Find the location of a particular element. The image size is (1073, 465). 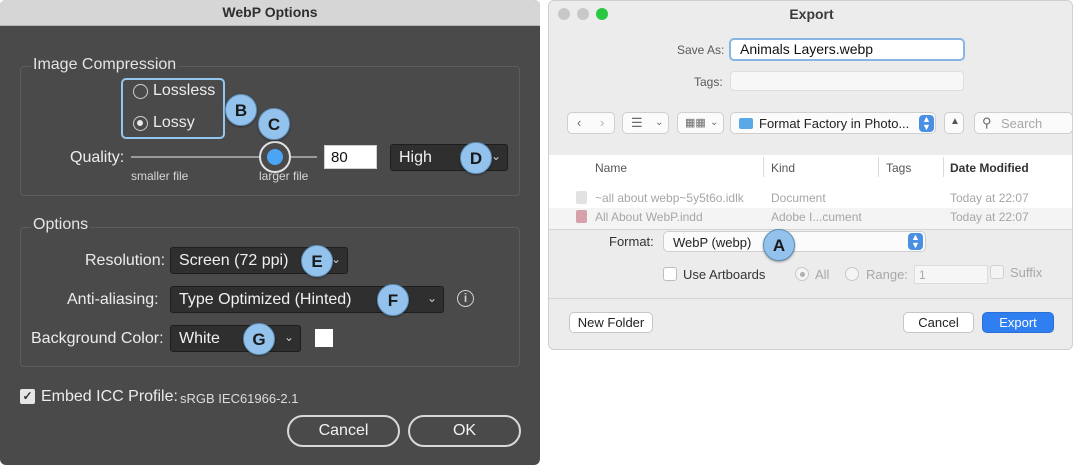

format-value: WebP (webp) is located at coordinates (712, 242).